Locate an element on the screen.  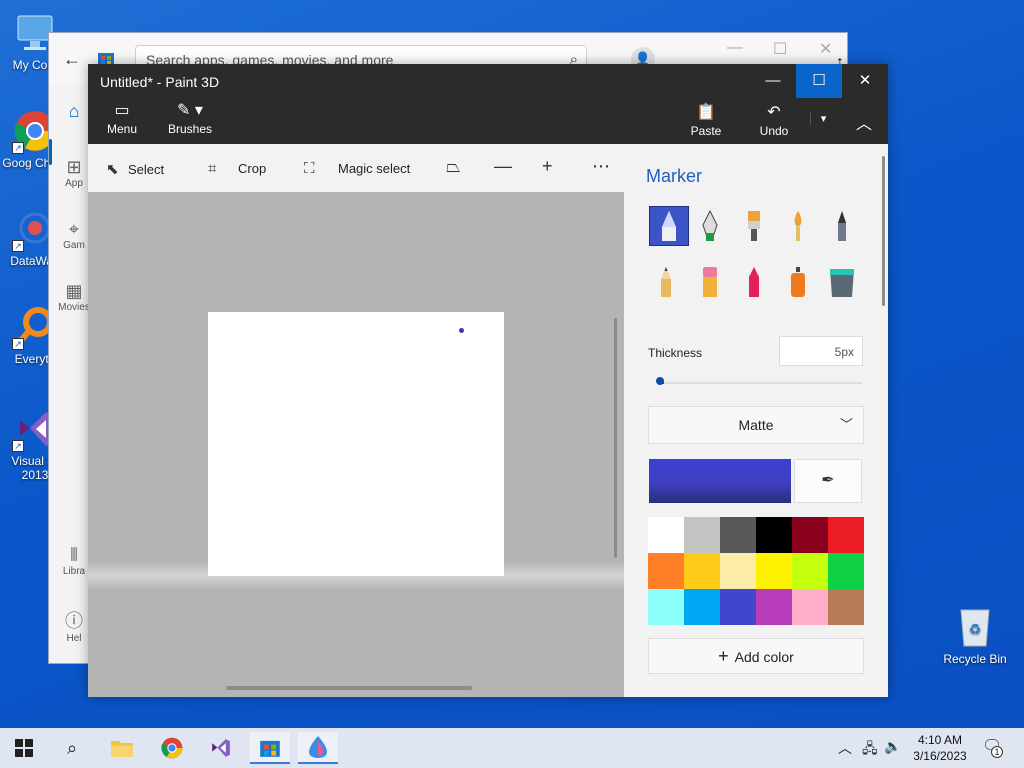
minimize-button: — is located at coordinates (773, 81).